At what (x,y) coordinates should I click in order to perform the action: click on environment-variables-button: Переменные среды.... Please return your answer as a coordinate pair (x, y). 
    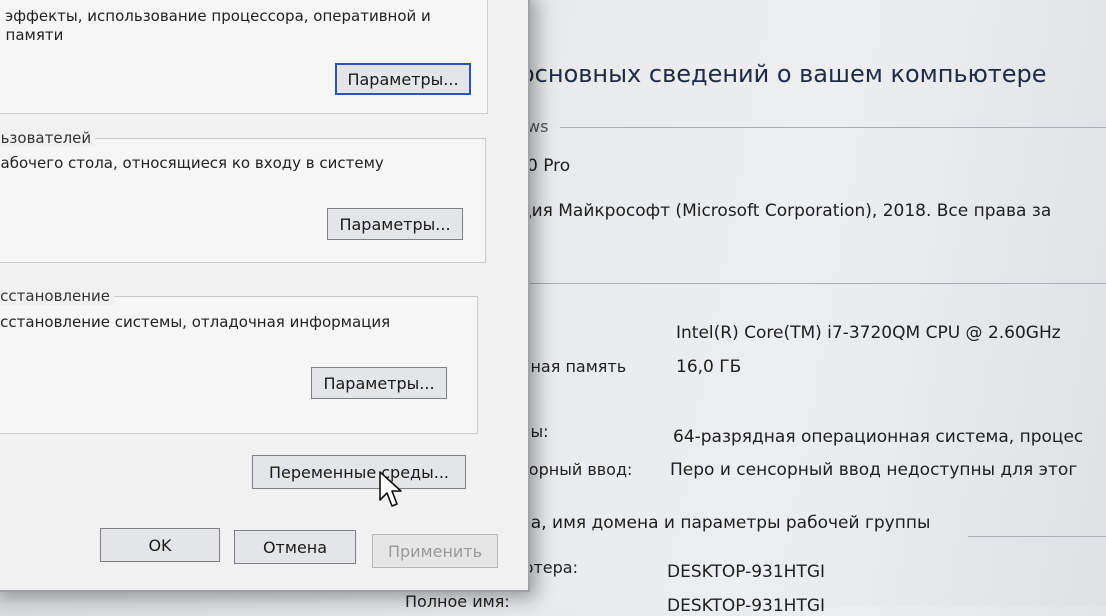
    Looking at the image, I should click on (359, 472).